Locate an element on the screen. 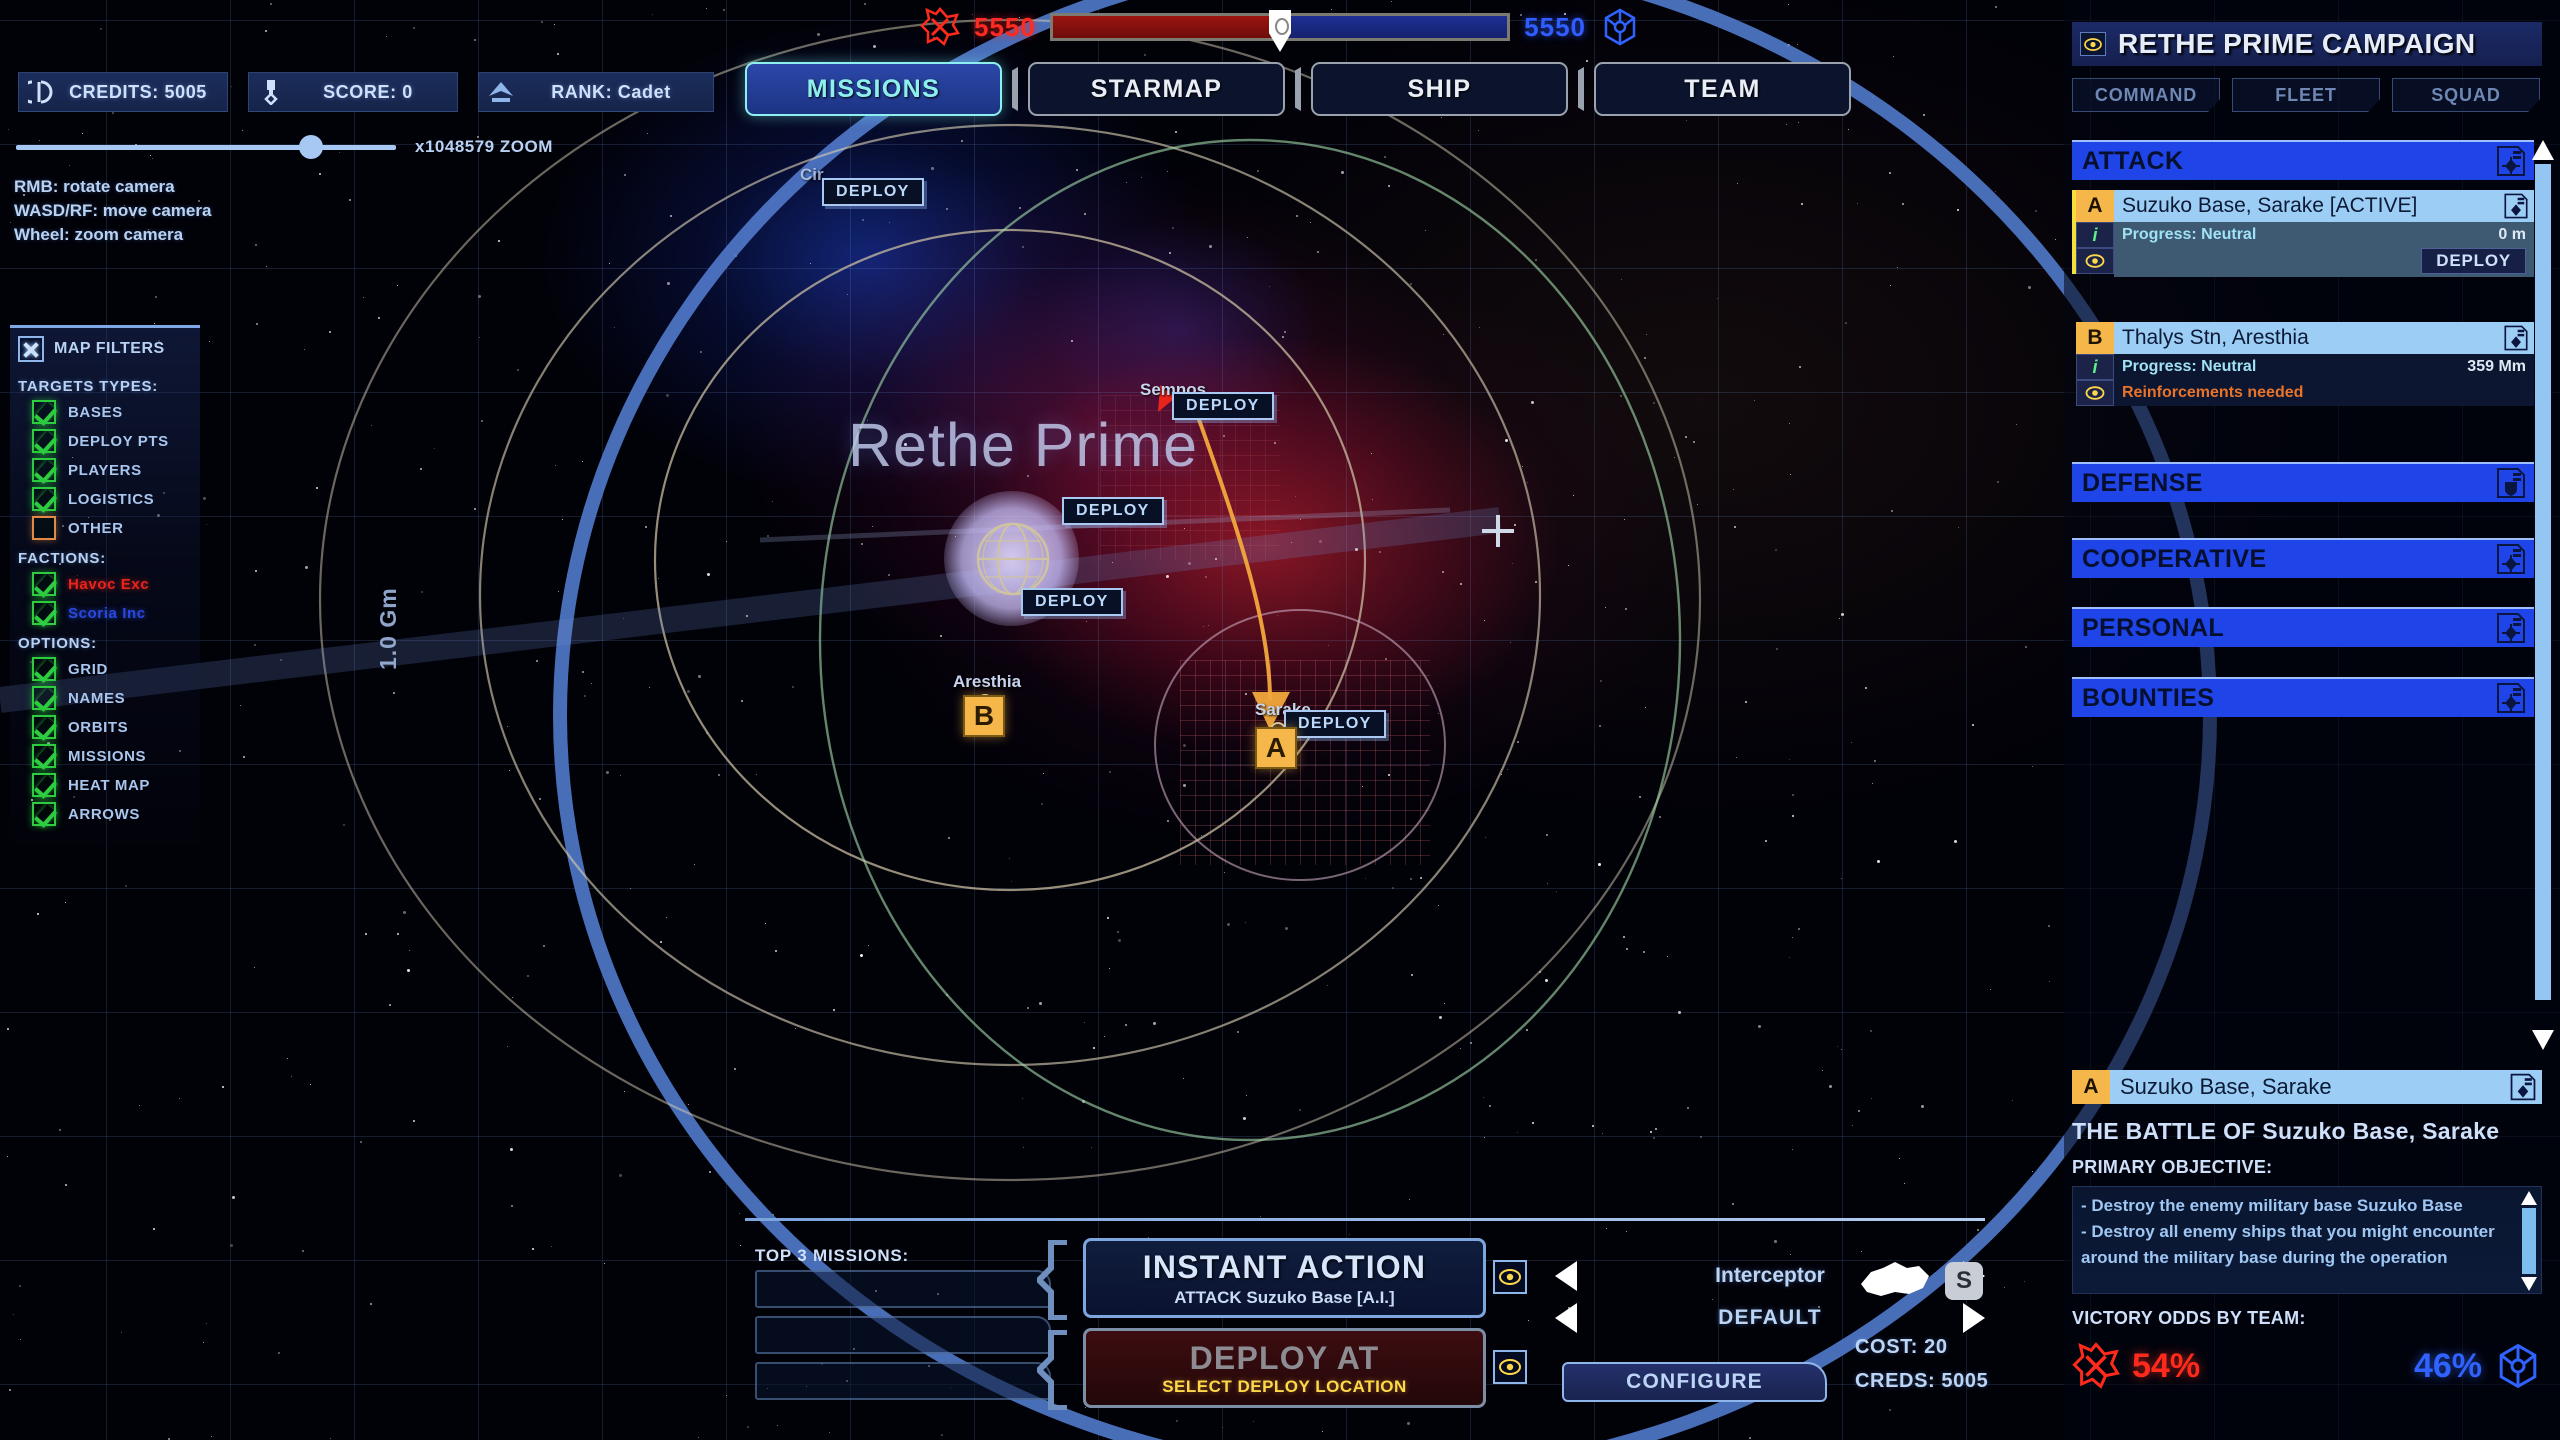 This screenshot has height=1440, width=2560. objectives-scrollbar is located at coordinates (2529, 1241).